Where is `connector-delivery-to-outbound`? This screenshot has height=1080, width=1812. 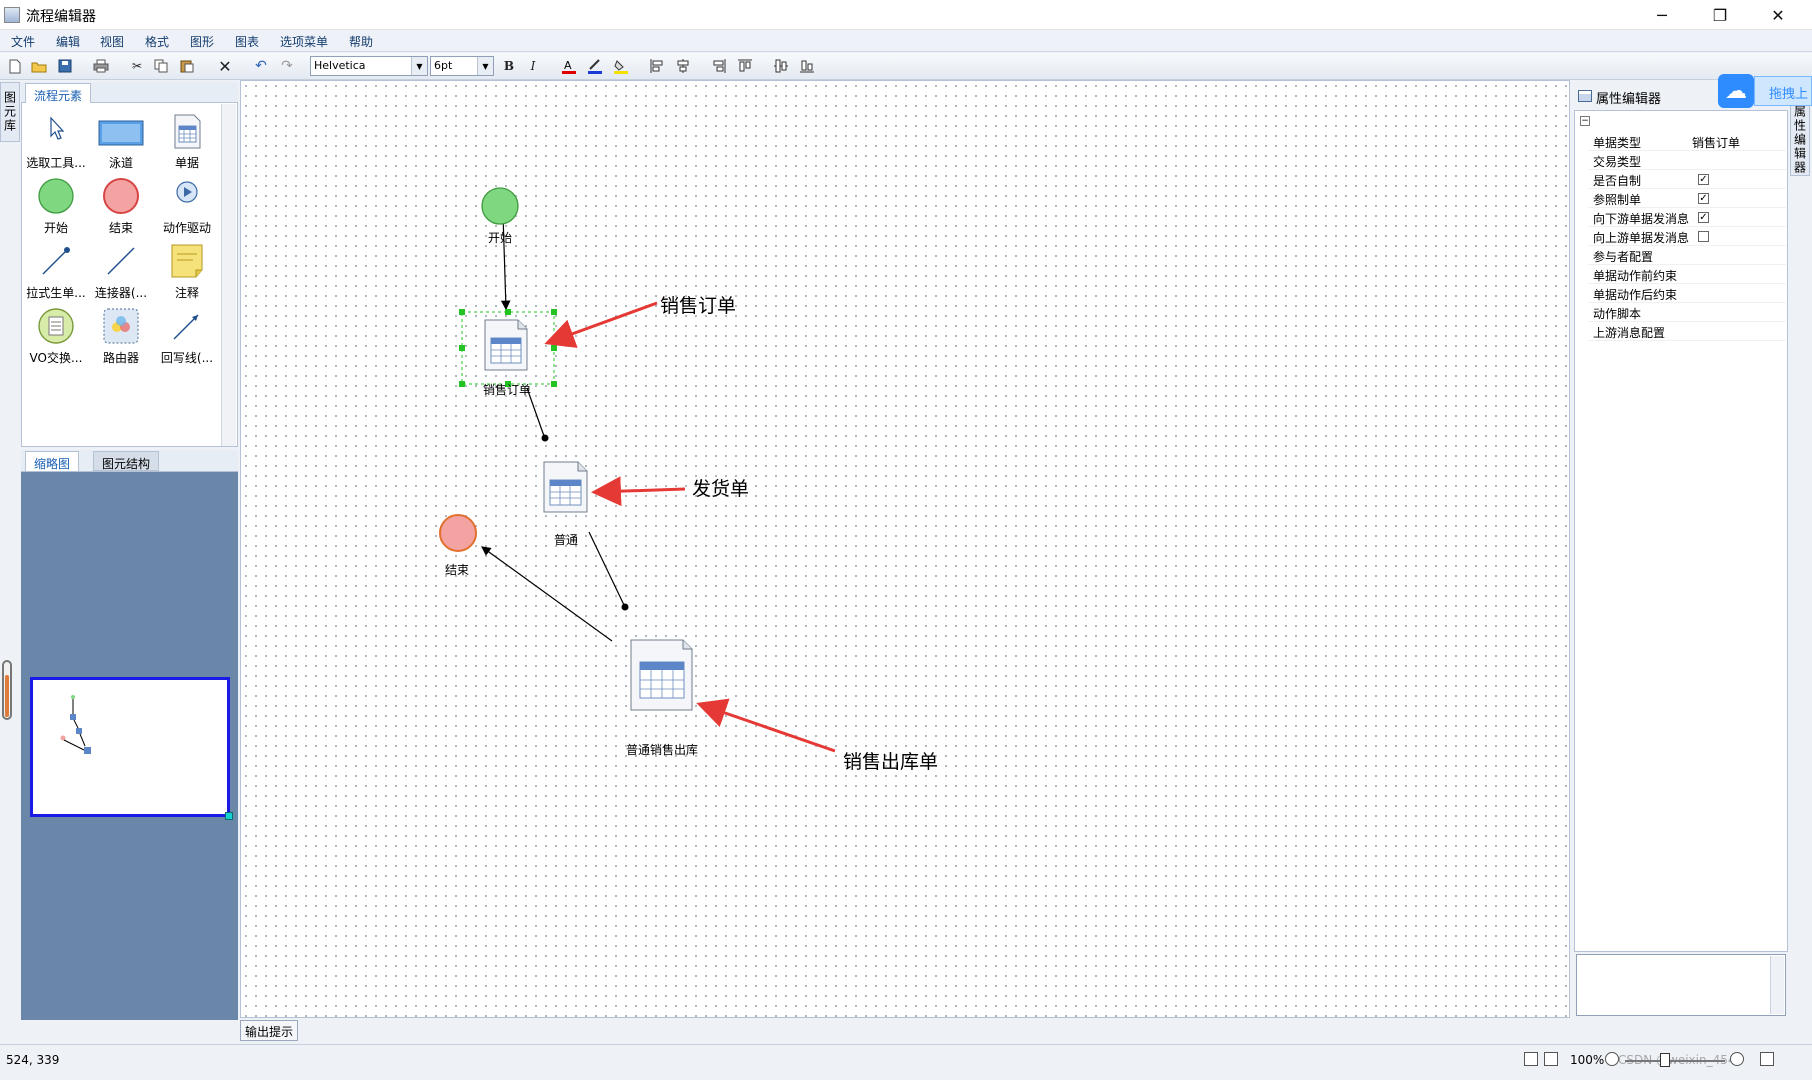
connector-delivery-to-outbound is located at coordinates (606, 568).